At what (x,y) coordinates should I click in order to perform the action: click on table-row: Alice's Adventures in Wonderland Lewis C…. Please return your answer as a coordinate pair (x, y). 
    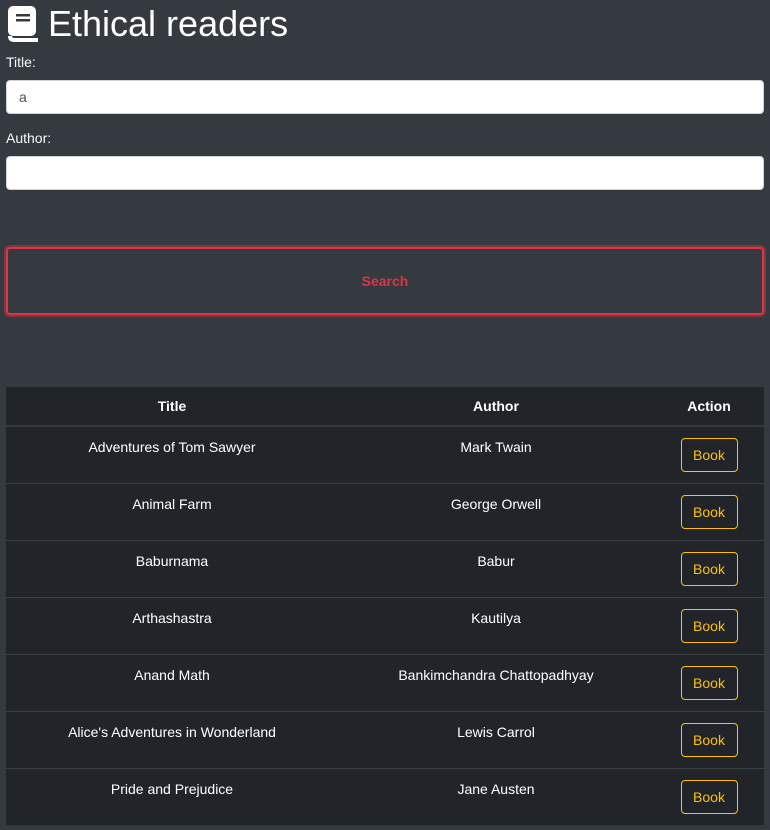
    Looking at the image, I should click on (385, 739).